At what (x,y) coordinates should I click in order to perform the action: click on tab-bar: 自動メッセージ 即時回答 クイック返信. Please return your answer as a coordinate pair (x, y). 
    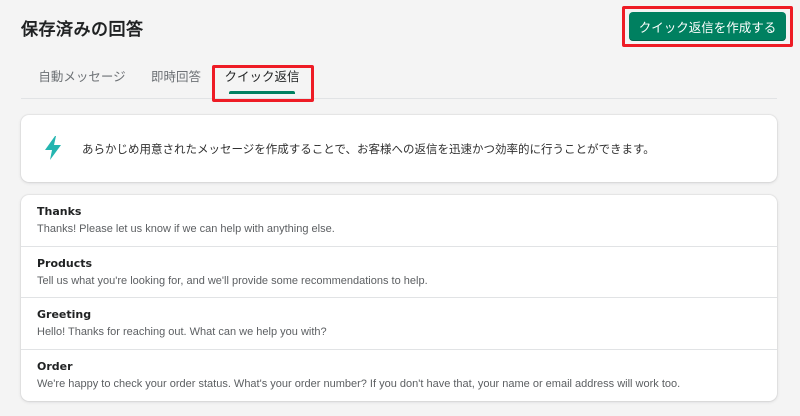
    Looking at the image, I should click on (399, 80).